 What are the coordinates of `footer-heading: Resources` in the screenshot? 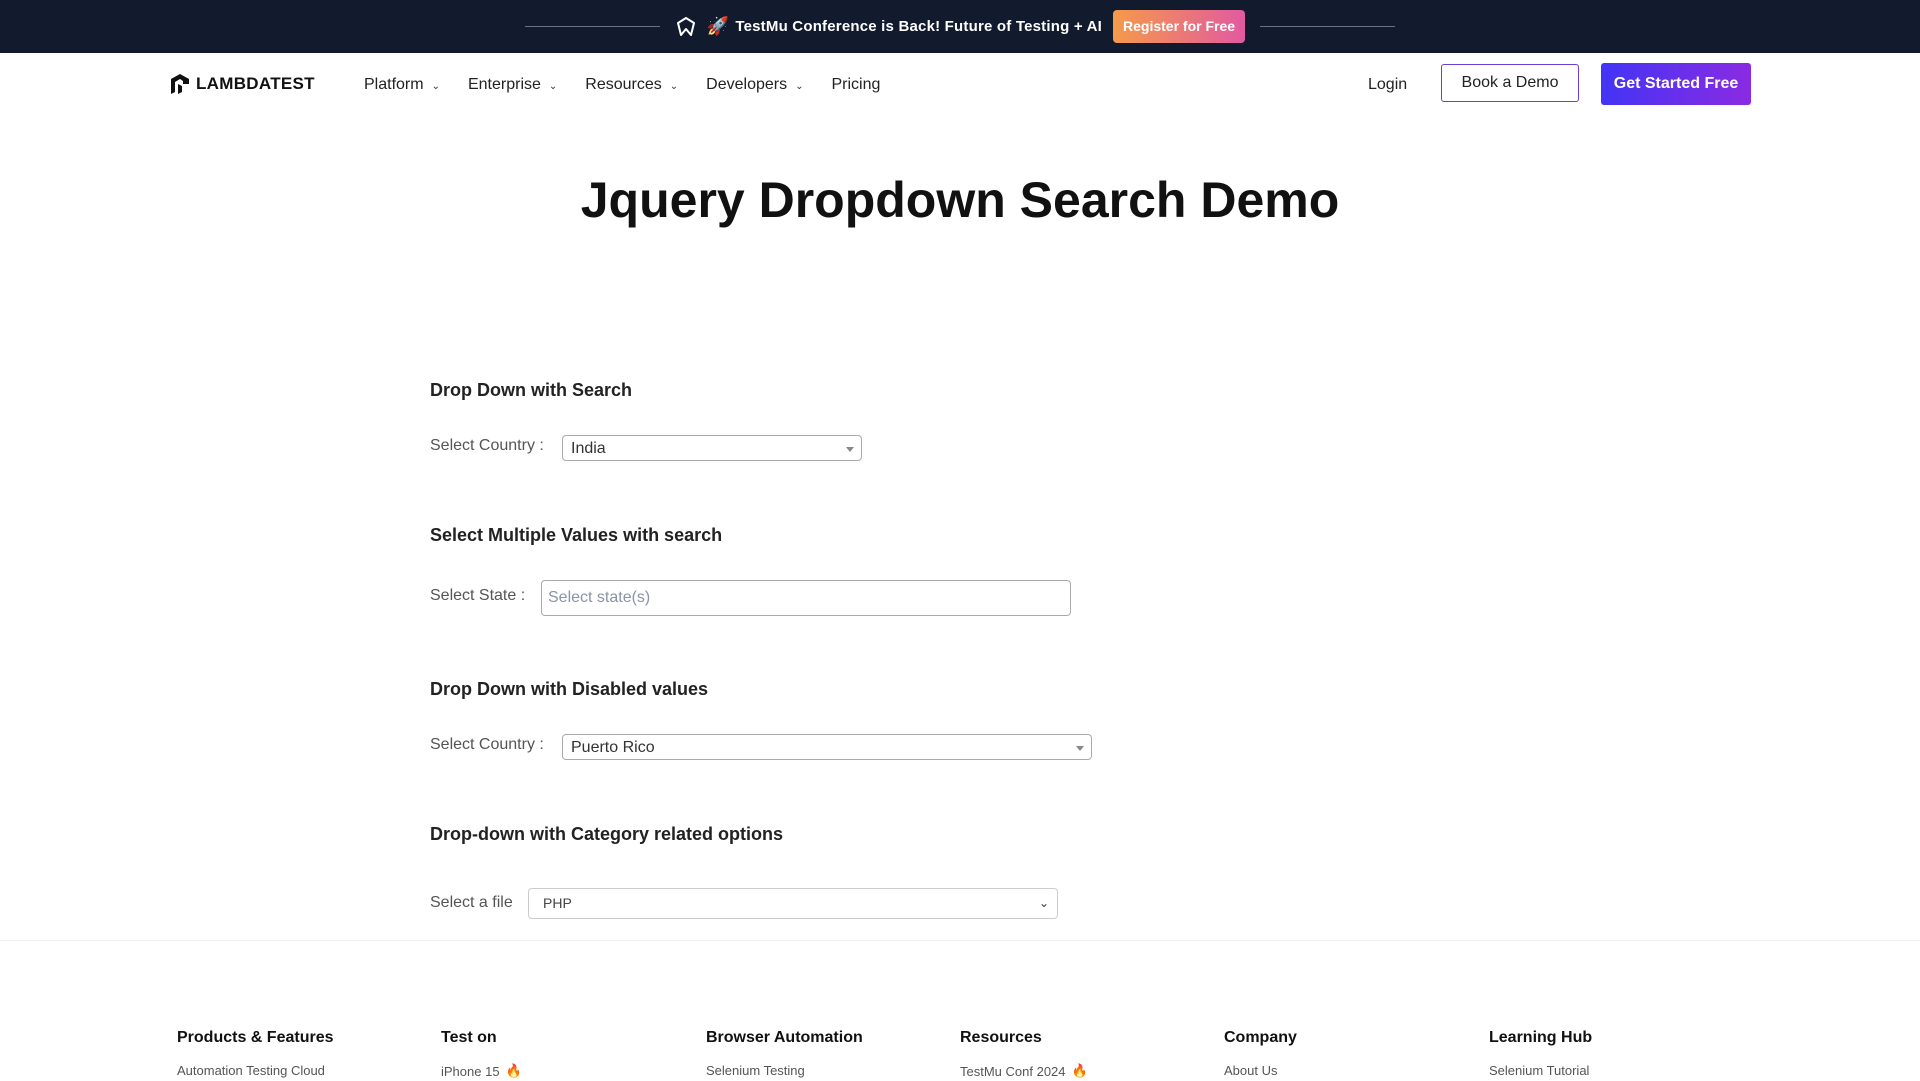 It's located at (1001, 1037).